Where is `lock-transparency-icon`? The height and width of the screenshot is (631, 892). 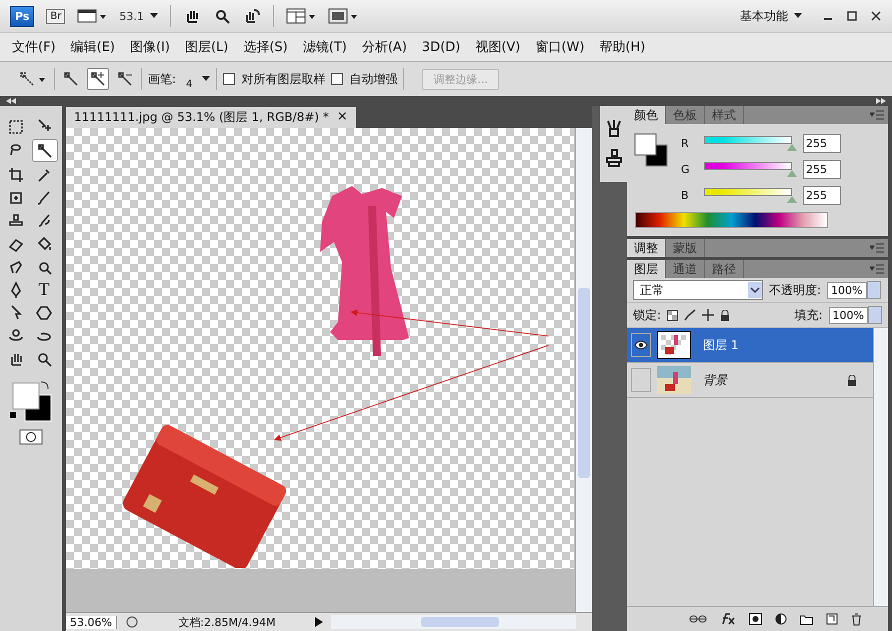
lock-transparency-icon is located at coordinates (672, 315).